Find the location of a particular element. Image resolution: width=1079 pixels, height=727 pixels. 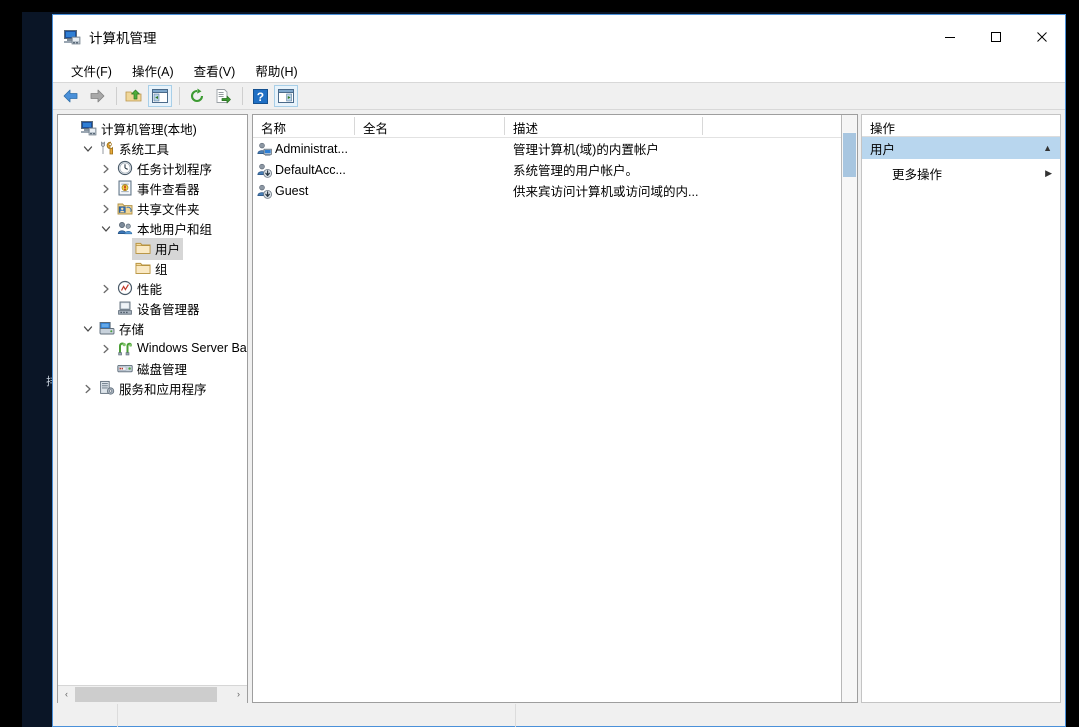

column-header-fullname: 全名 is located at coordinates (430, 126).